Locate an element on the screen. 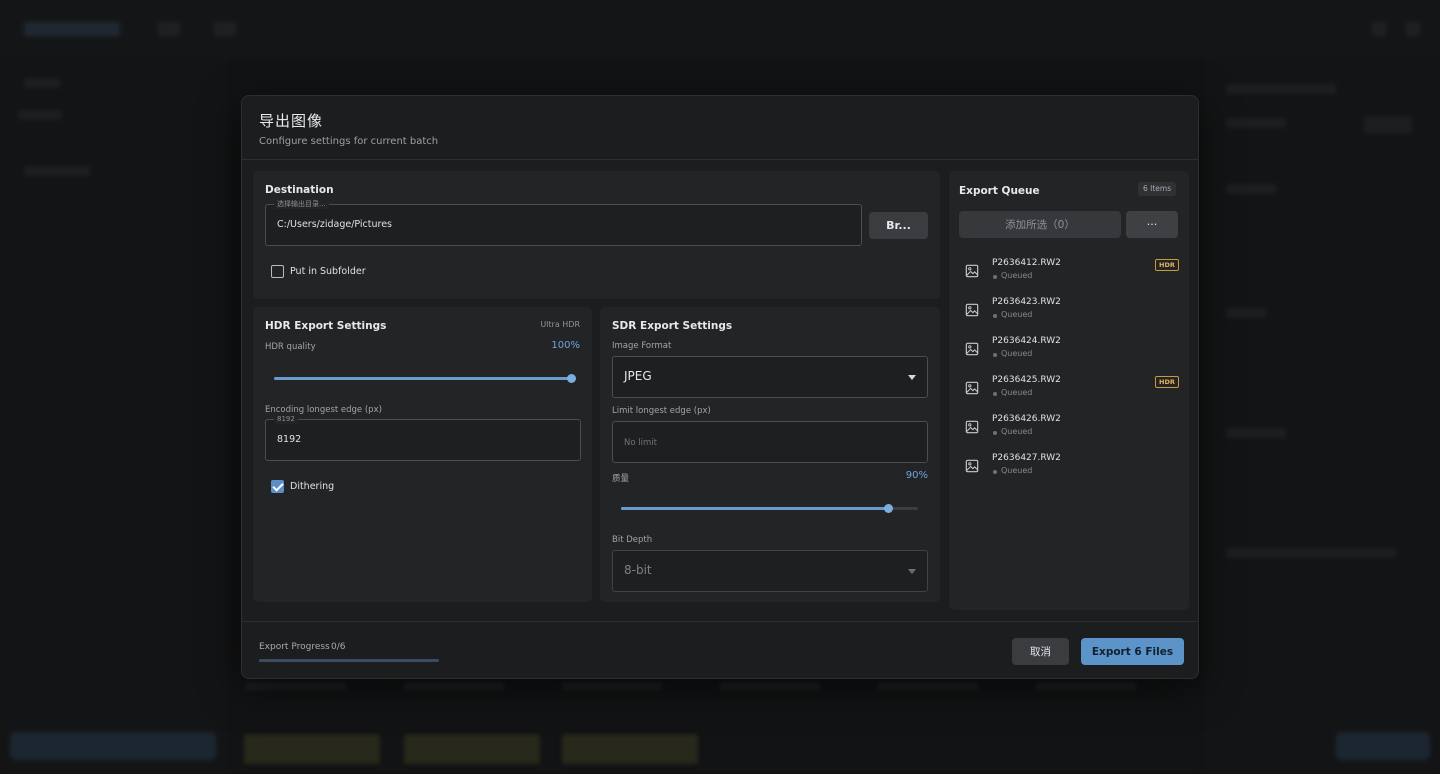  subfolder-checkbox is located at coordinates (277, 271).